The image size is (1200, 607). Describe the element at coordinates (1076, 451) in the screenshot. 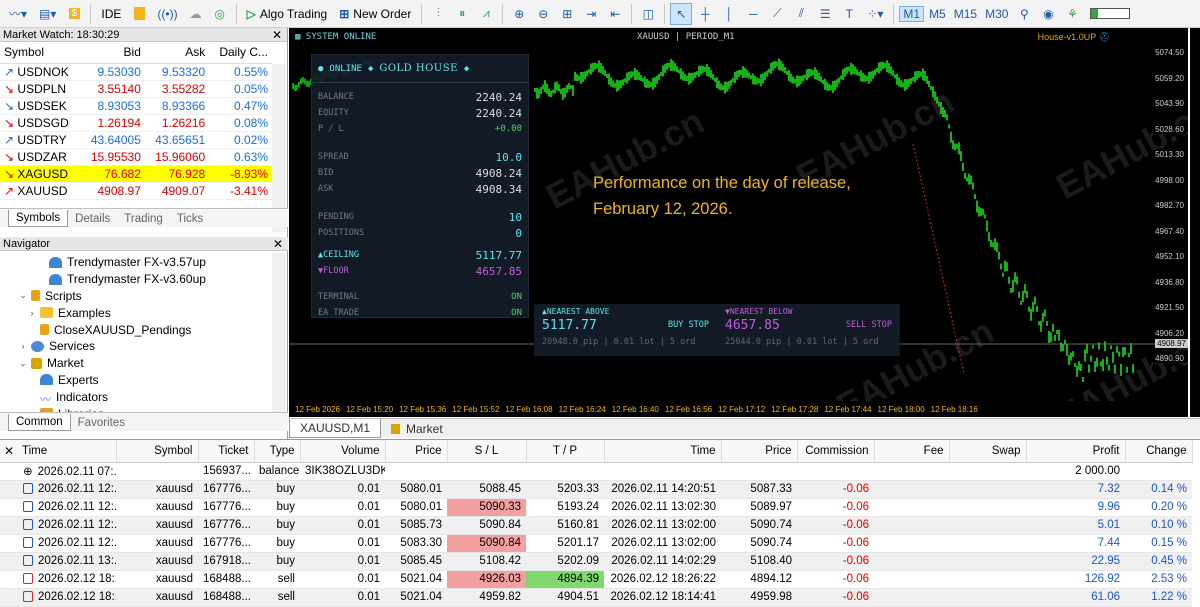

I see `col-header: Profit` at that location.